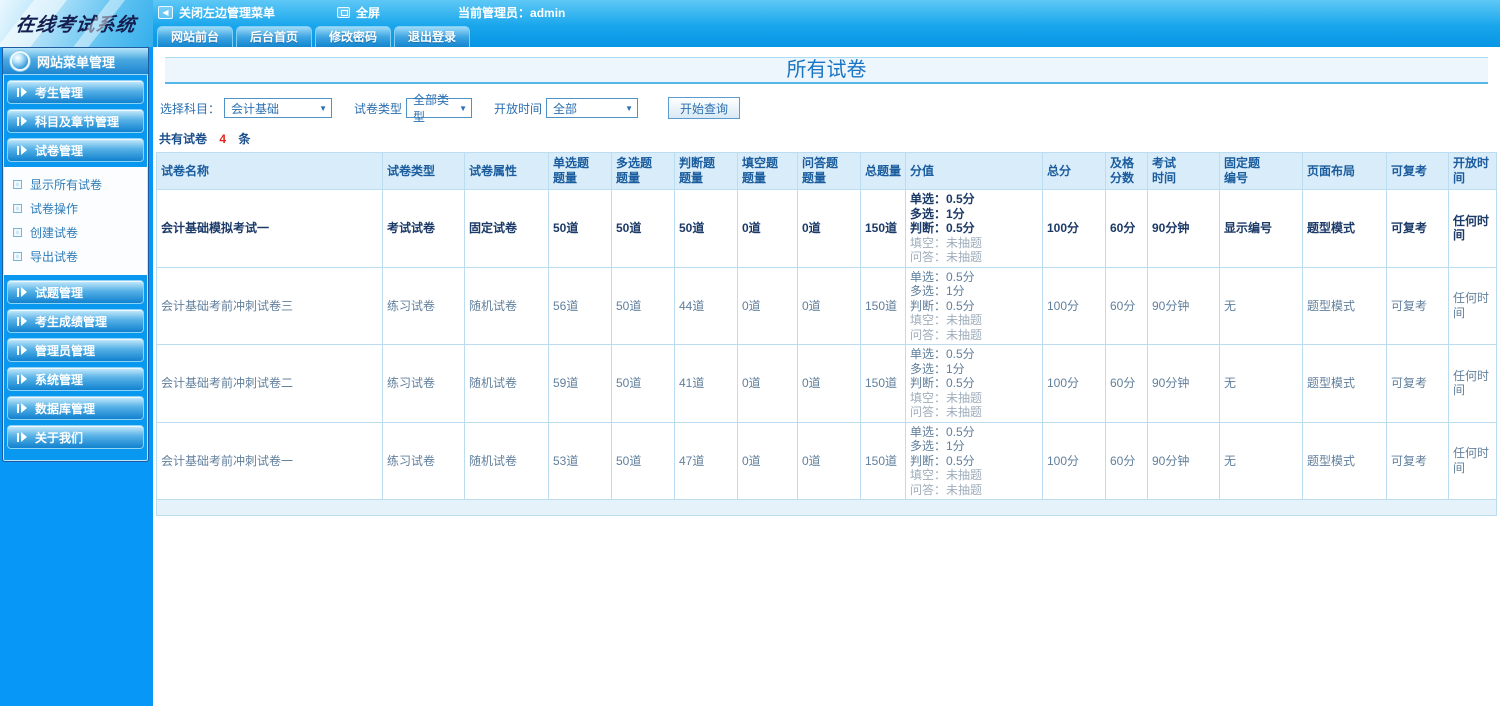 The width and height of the screenshot is (1500, 706). I want to click on sidebar-section-button: 考生成绩管理, so click(75, 321).